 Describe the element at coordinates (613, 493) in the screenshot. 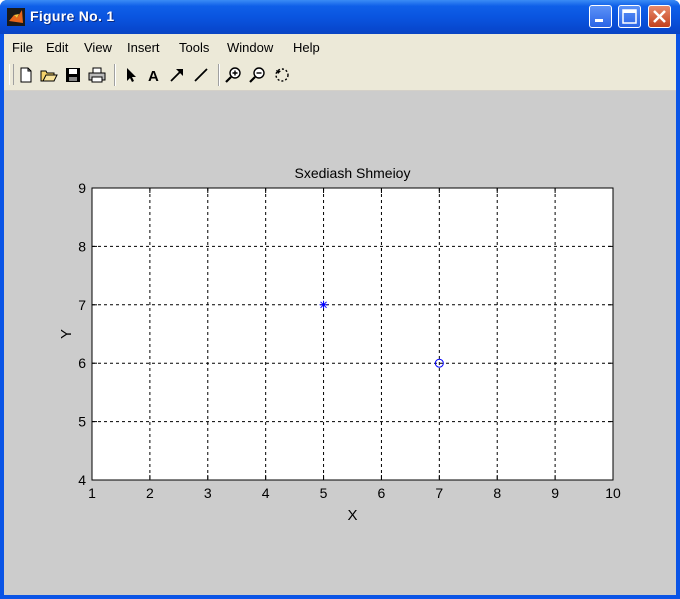

I see `x-tick-label: 10` at that location.